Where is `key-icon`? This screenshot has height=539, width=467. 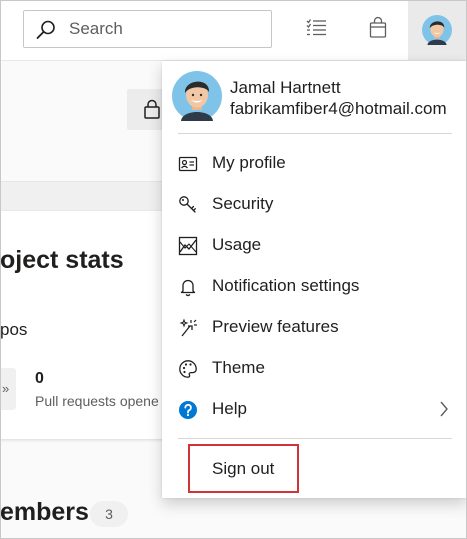 key-icon is located at coordinates (188, 205).